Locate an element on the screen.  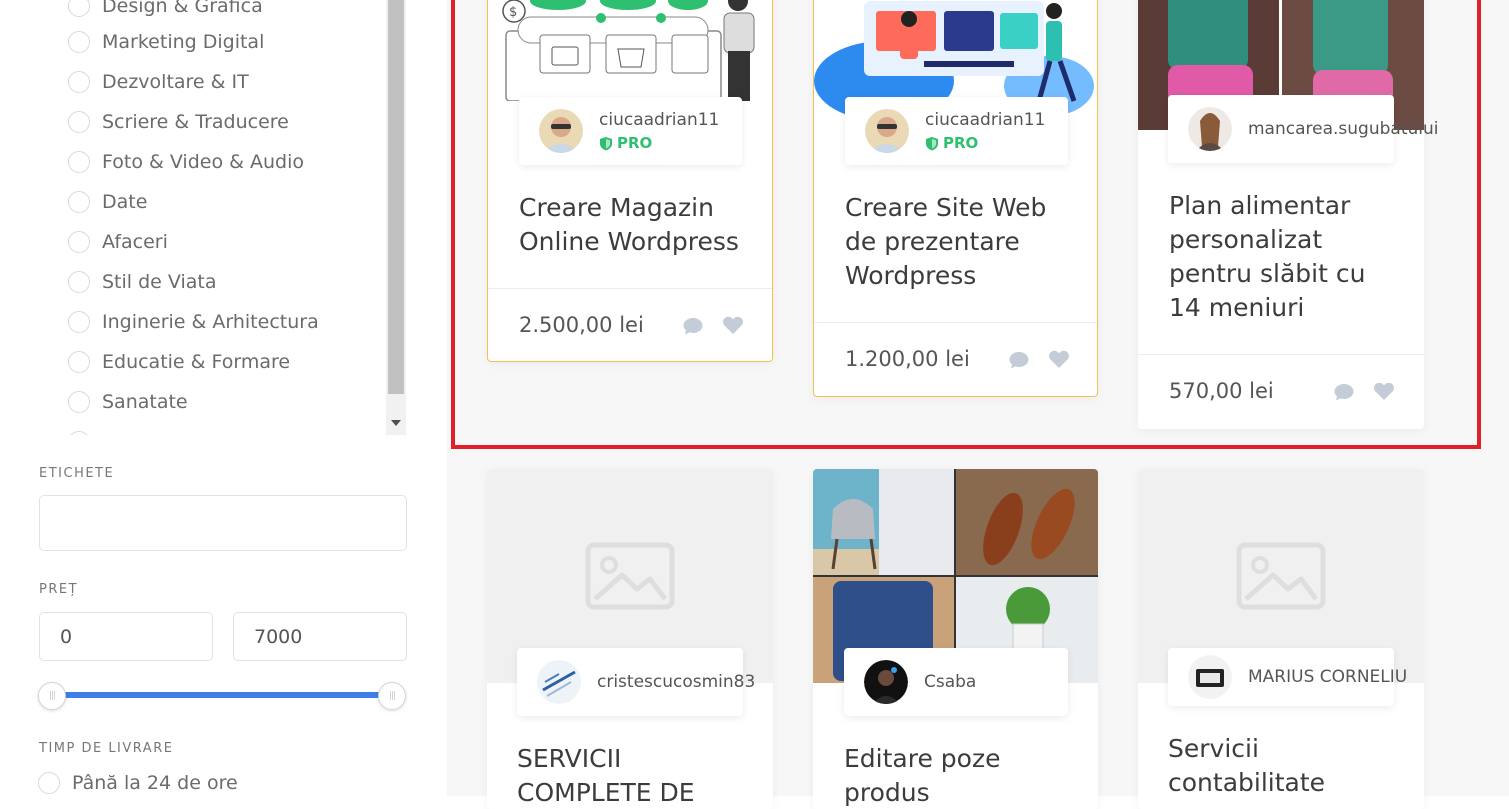
category-label: Dezvoltare & IT is located at coordinates (175, 82).